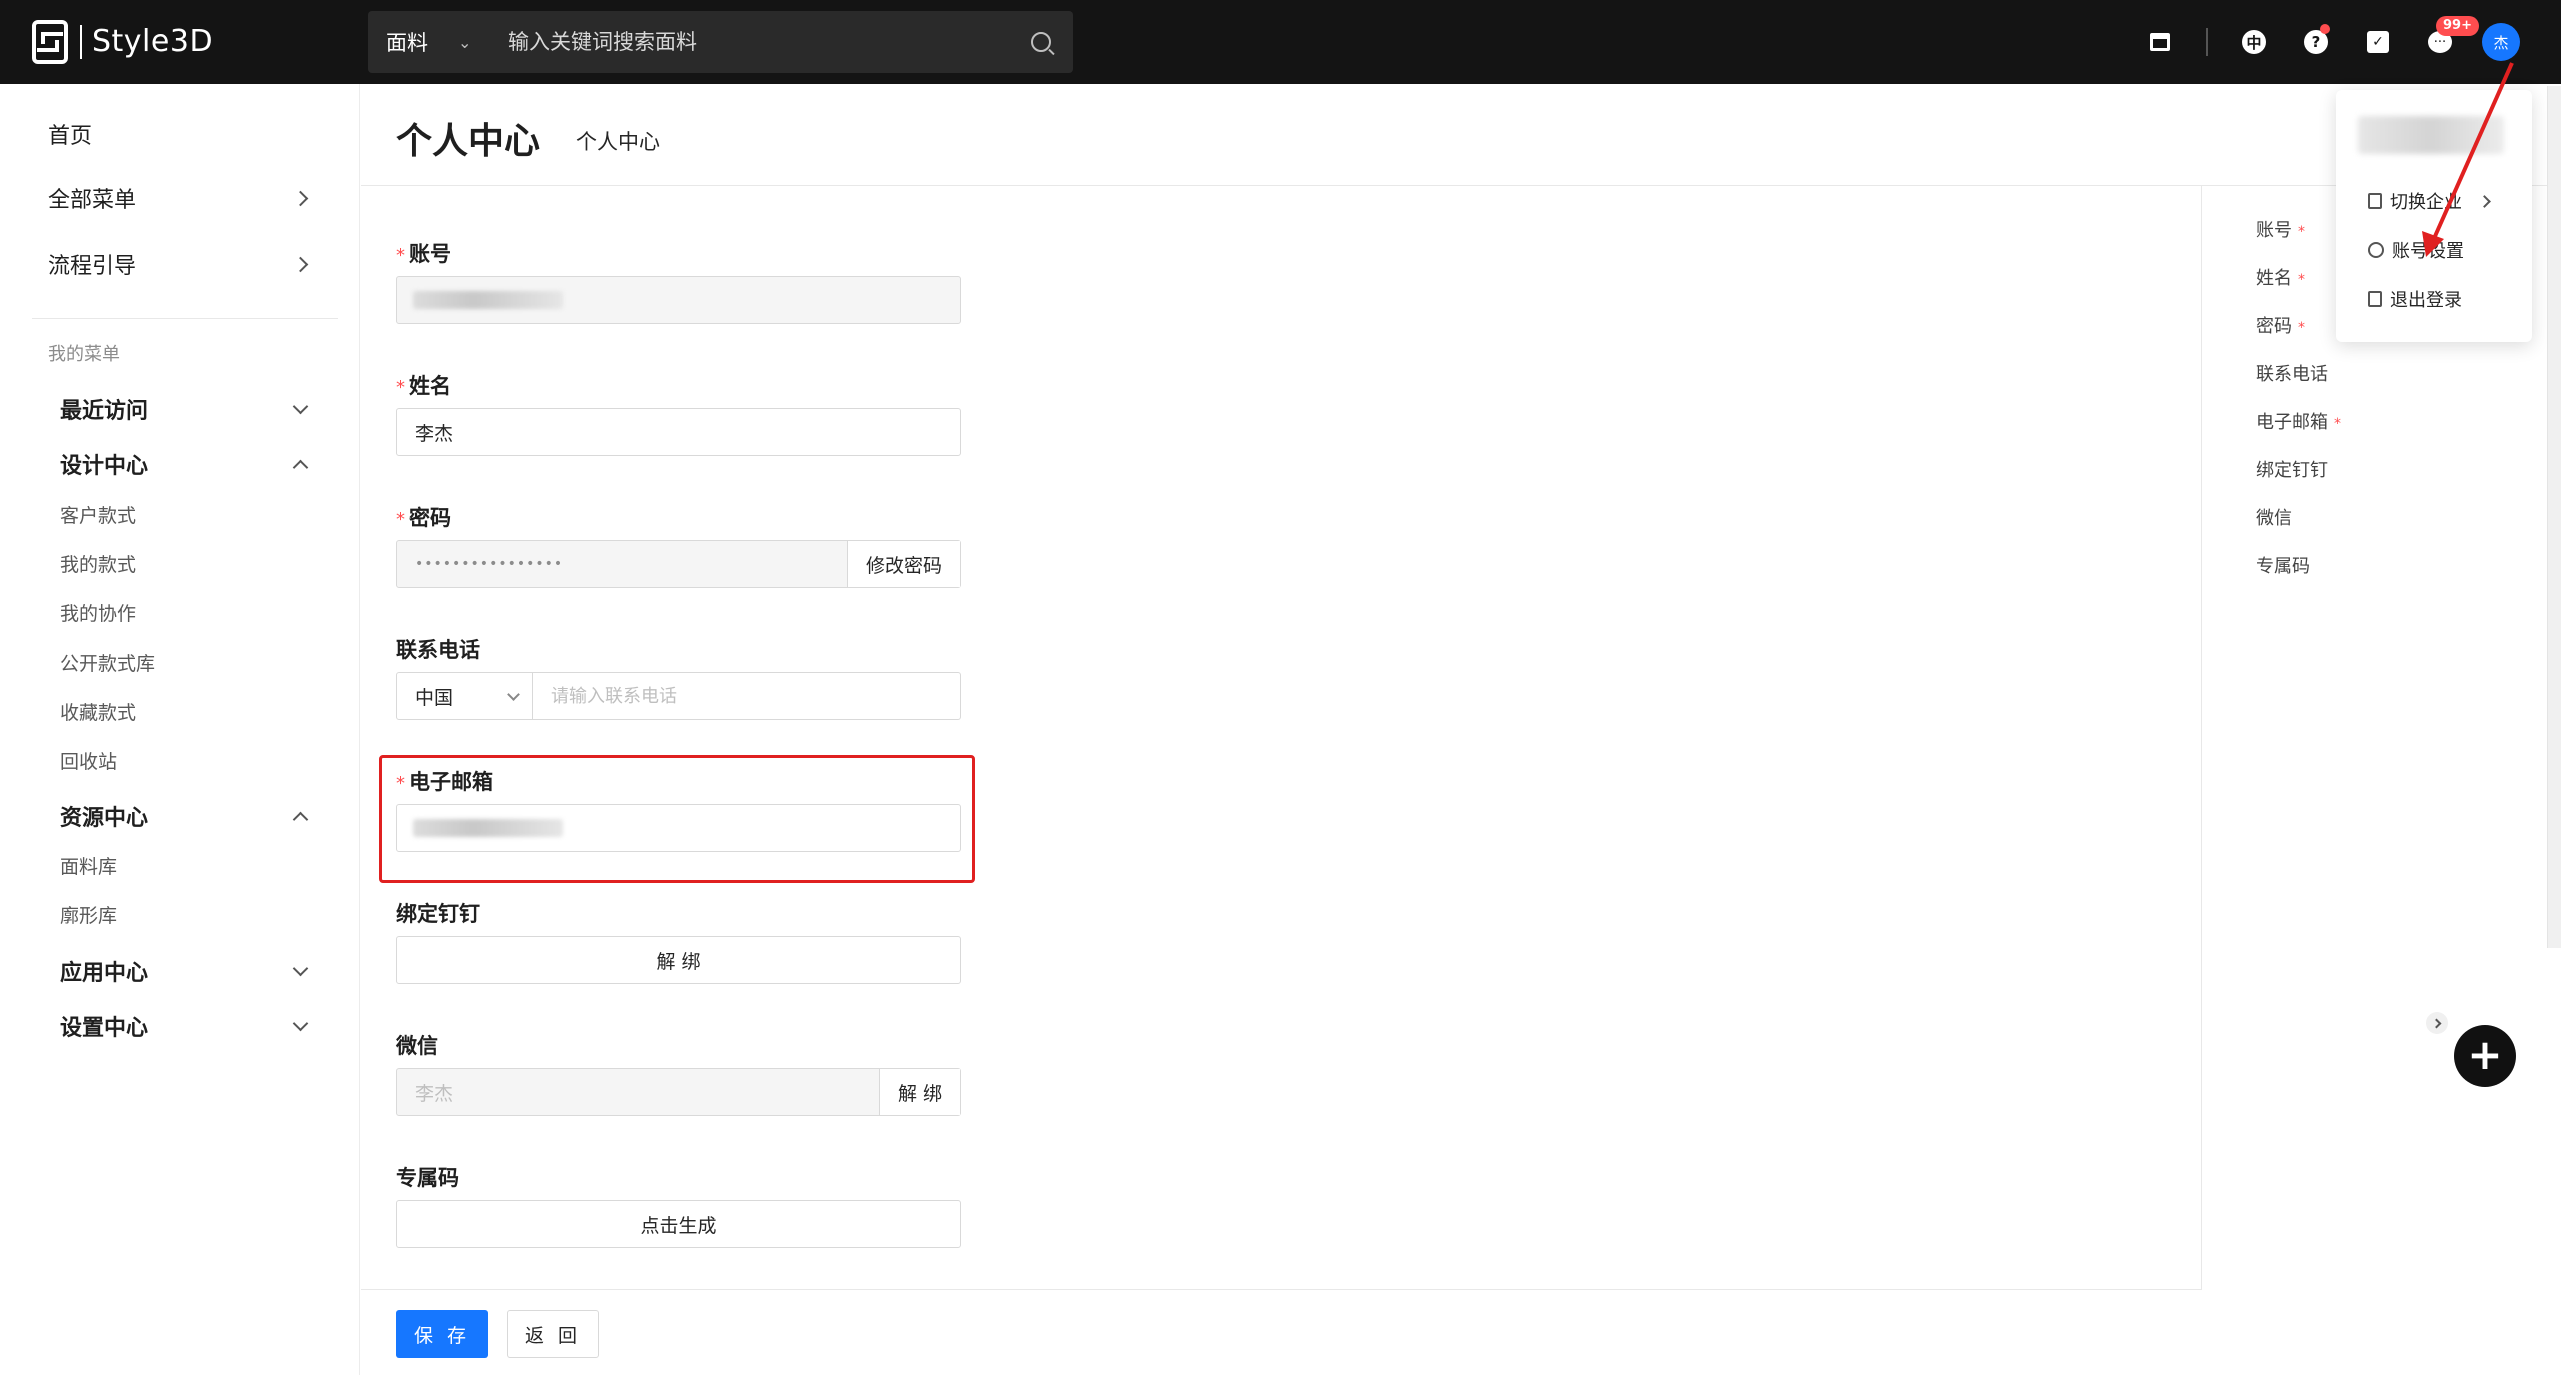 Image resolution: width=2561 pixels, height=1375 pixels. I want to click on sidebar-item-silhouette-library: 廓形库, so click(88, 914).